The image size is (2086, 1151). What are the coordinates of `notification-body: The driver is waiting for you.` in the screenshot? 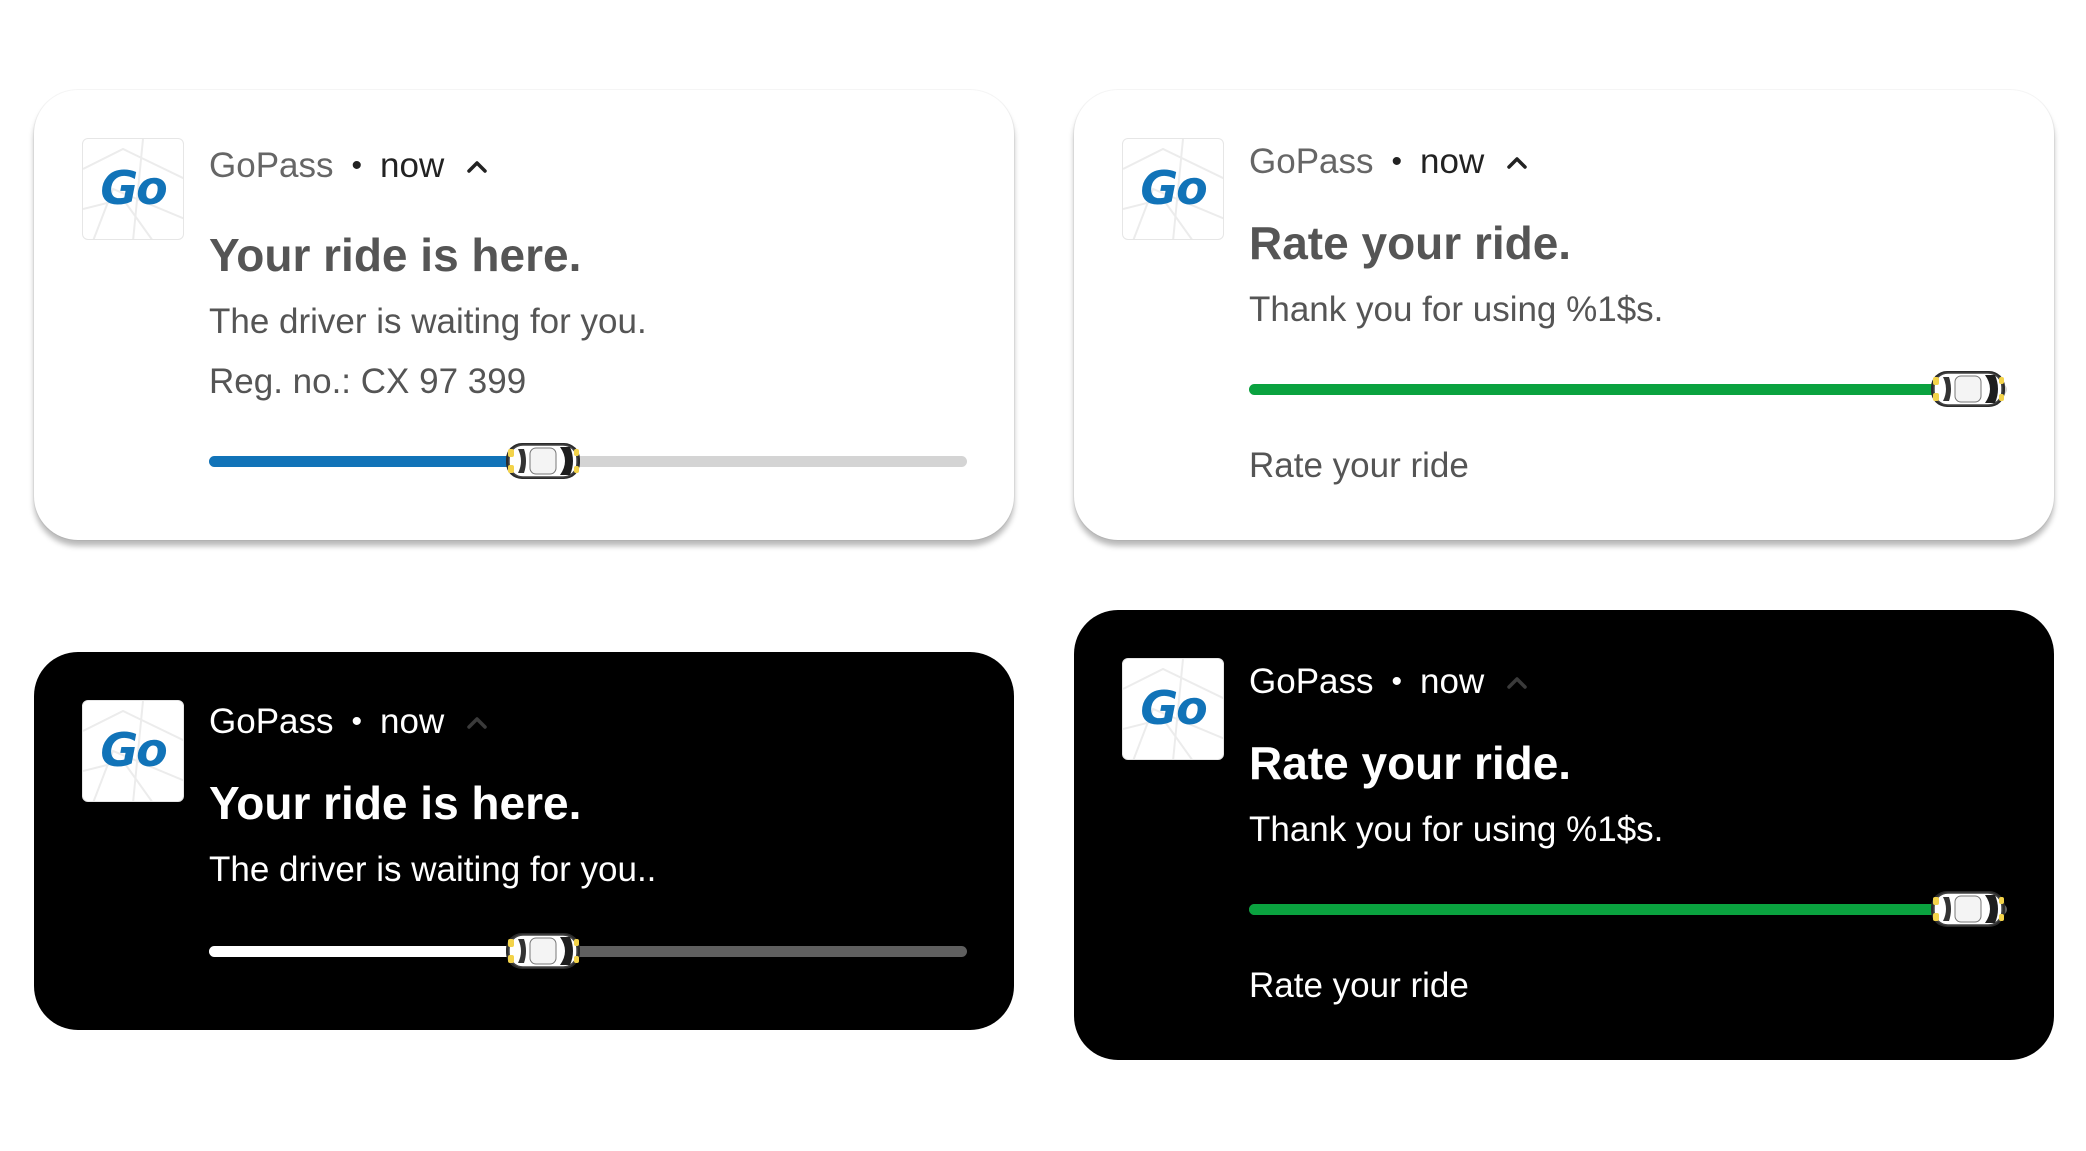 It's located at (428, 321).